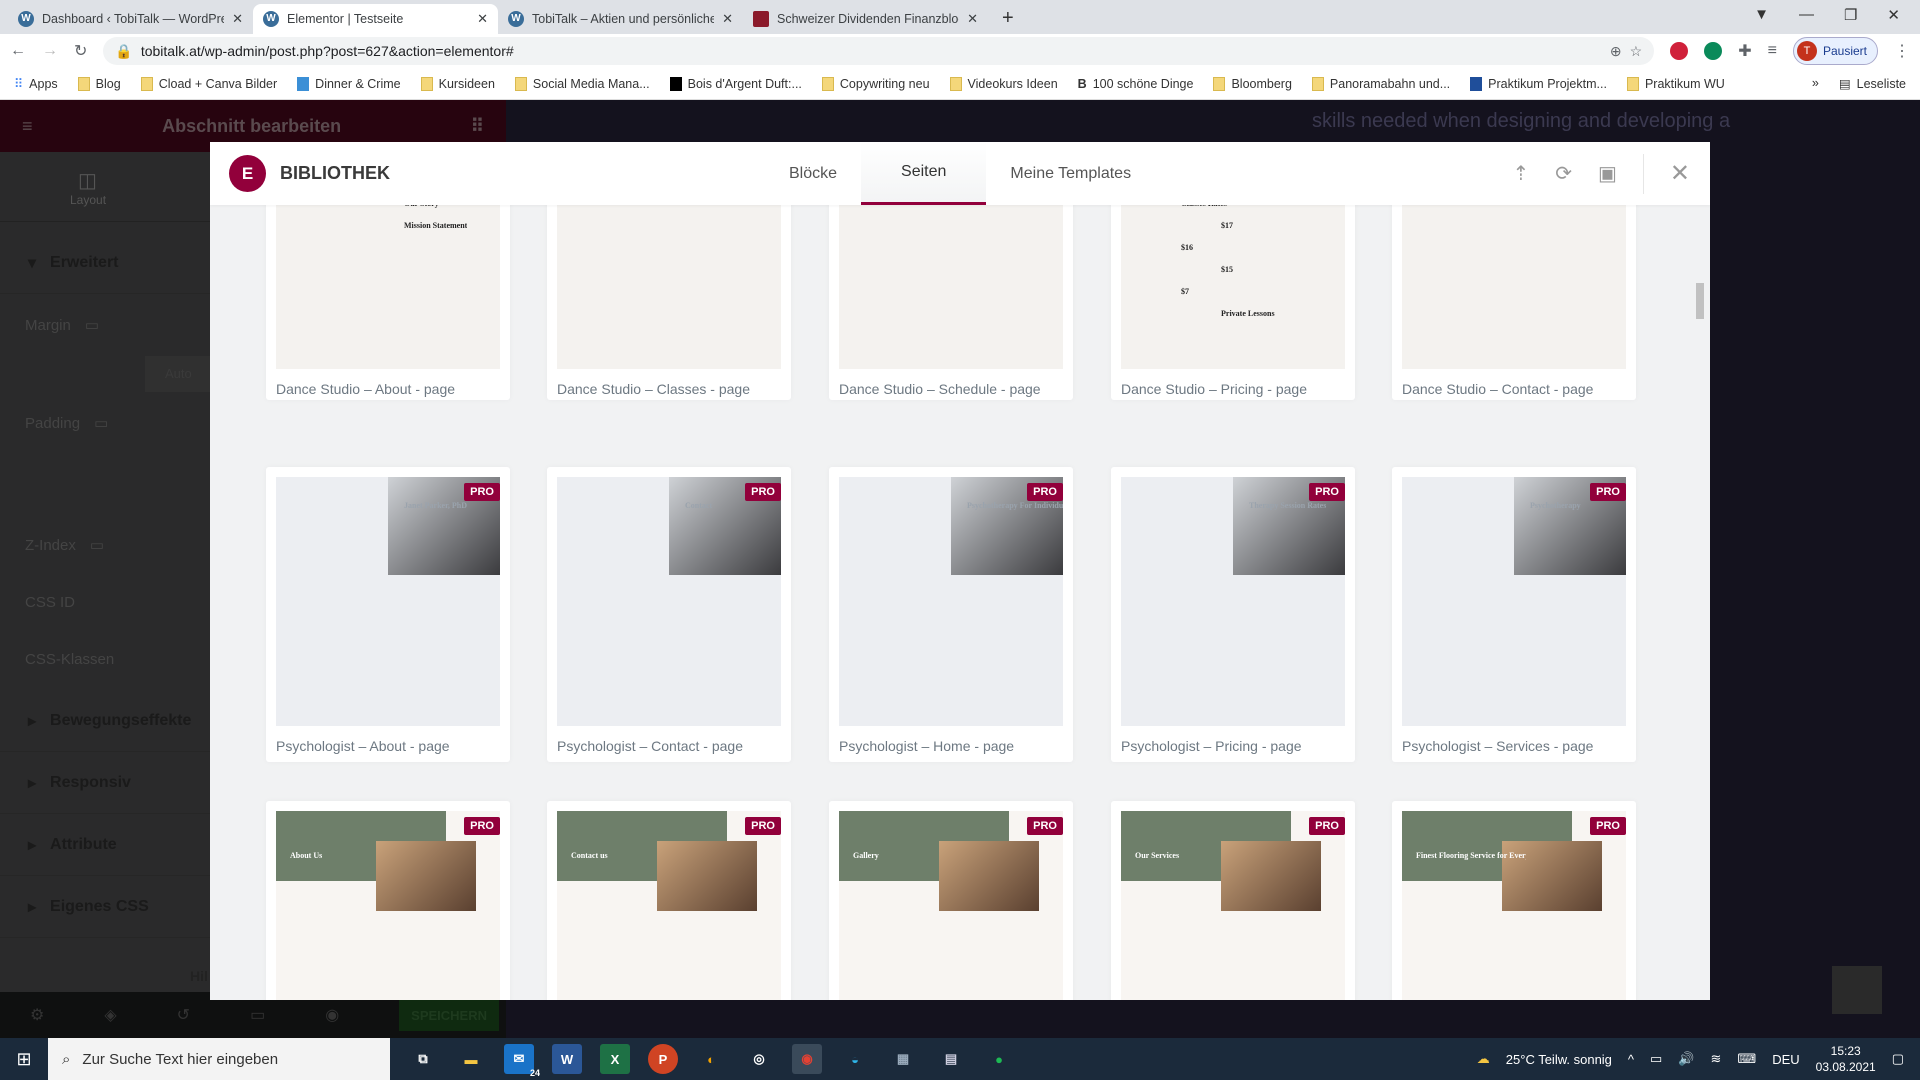 The width and height of the screenshot is (1920, 1080). I want to click on sync-icon: ⟳, so click(1563, 173).